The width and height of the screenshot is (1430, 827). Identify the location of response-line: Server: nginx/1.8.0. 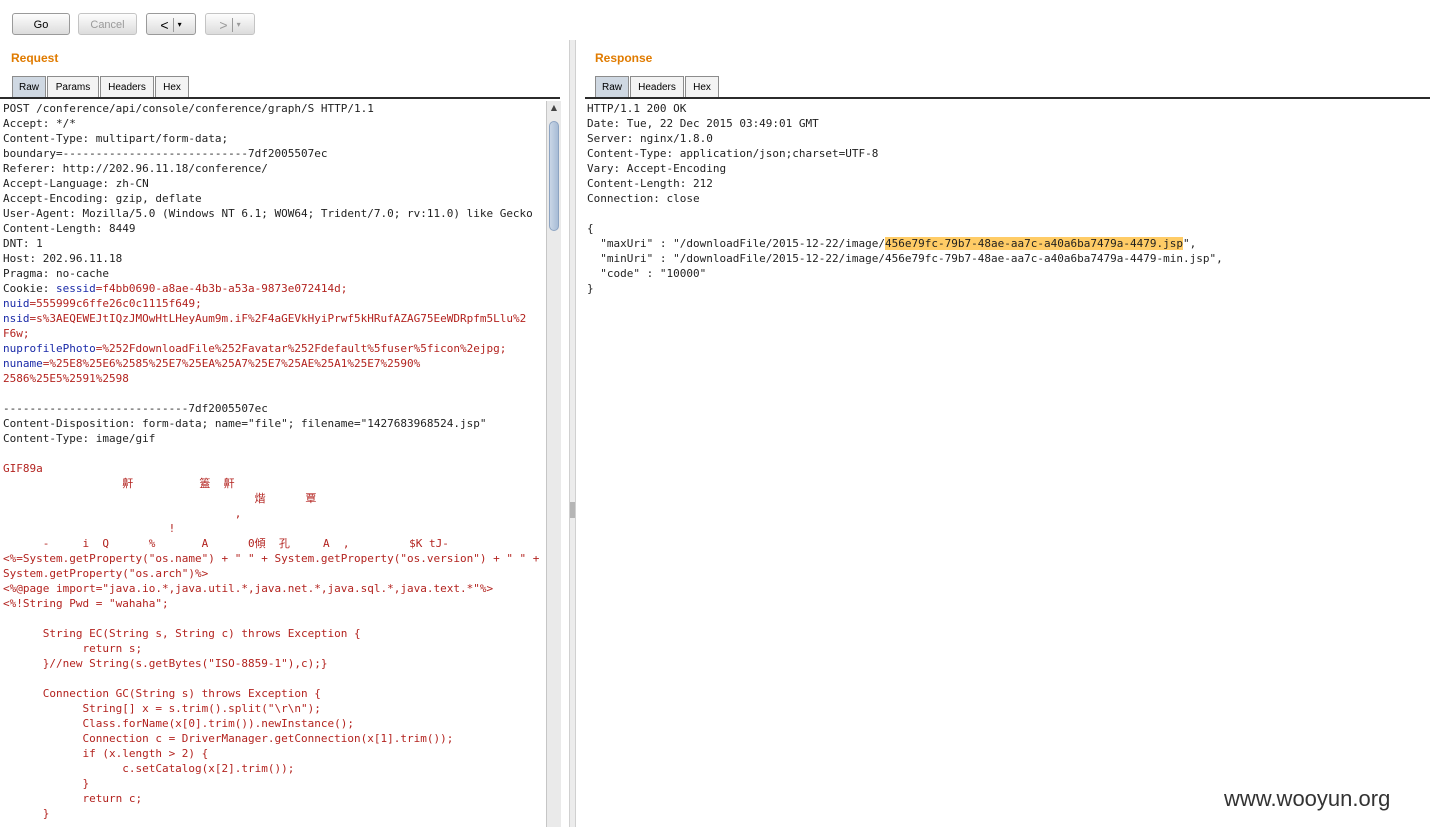
(1006, 138).